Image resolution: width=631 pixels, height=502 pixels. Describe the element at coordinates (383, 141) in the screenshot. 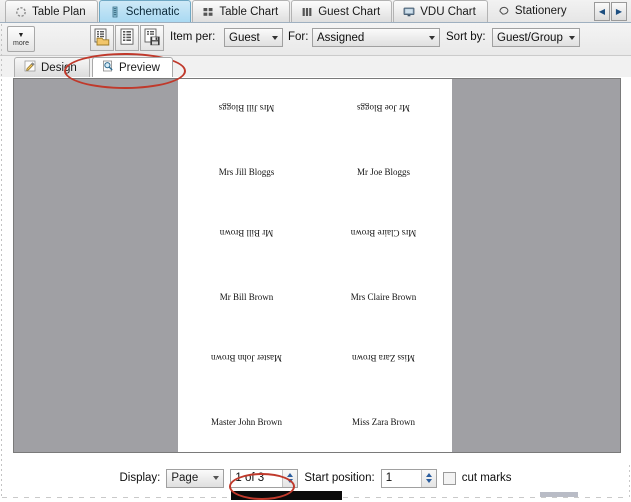

I see `place-card: Mr Joe Bloggs Mr Joe Bloggs` at that location.